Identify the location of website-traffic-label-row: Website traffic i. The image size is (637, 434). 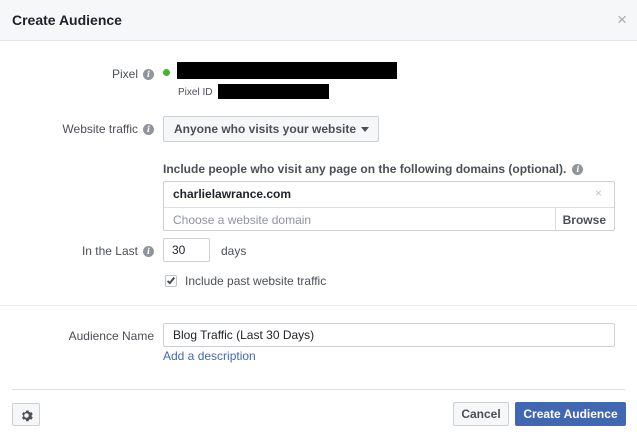
(108, 129).